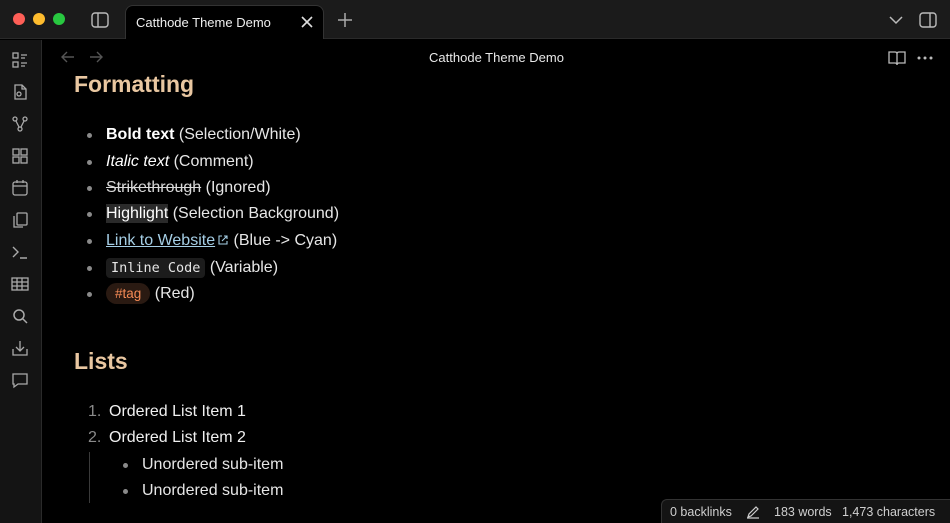  What do you see at coordinates (203, 22) in the screenshot?
I see `tab-title: Catthode Theme Demo` at bounding box center [203, 22].